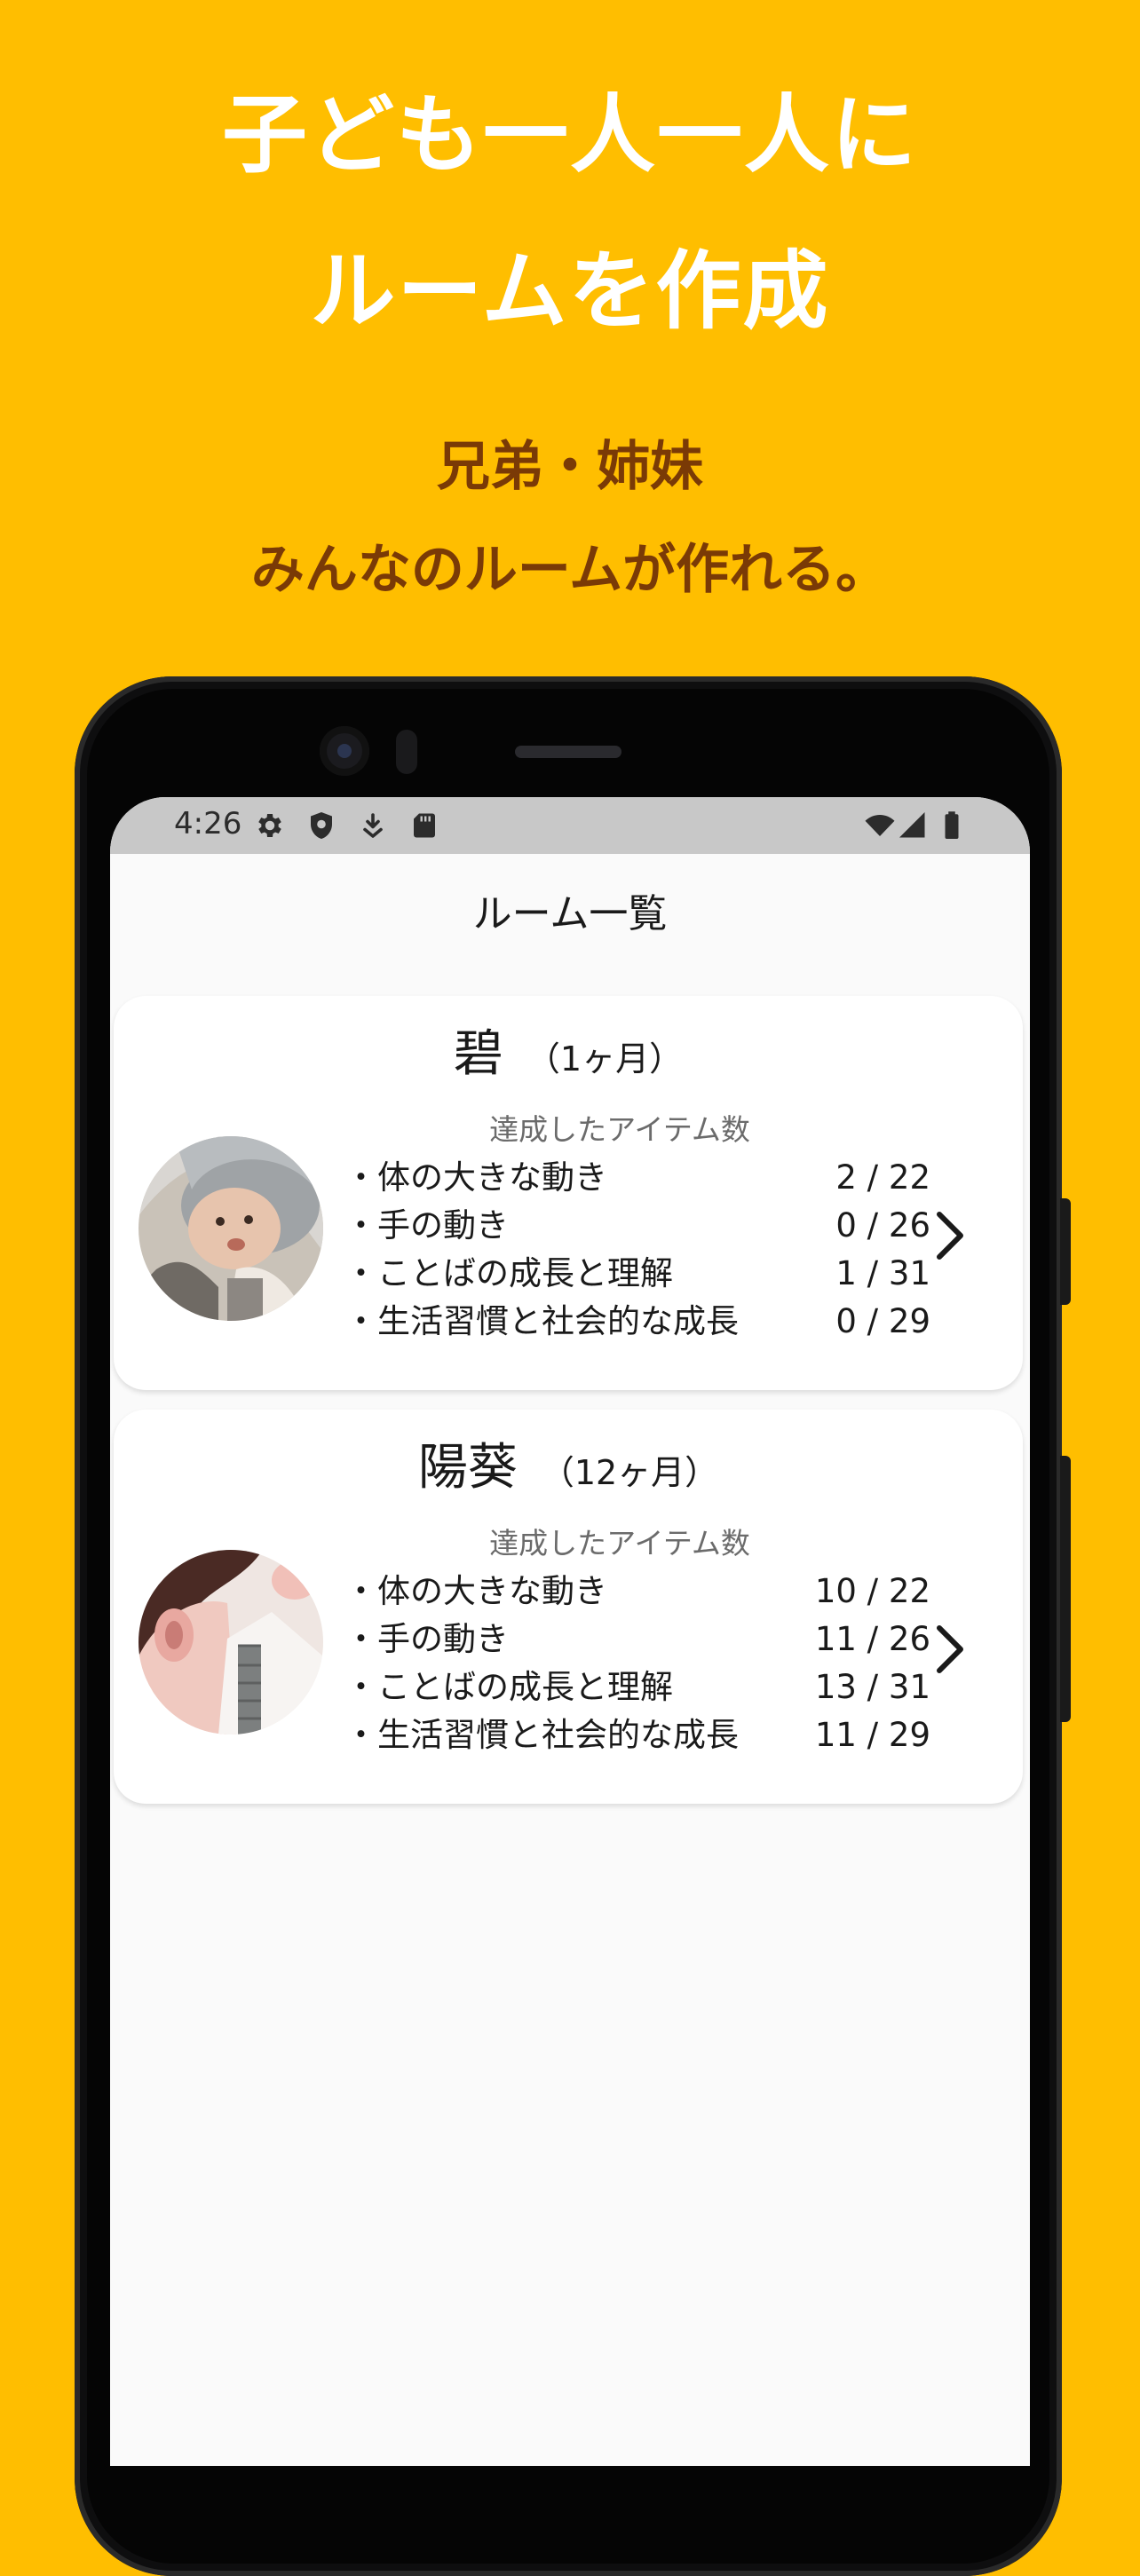  I want to click on signal-icon, so click(912, 825).